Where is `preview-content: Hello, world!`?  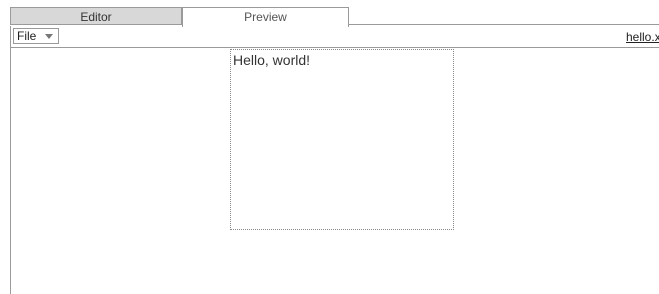 preview-content: Hello, world! is located at coordinates (272, 60).